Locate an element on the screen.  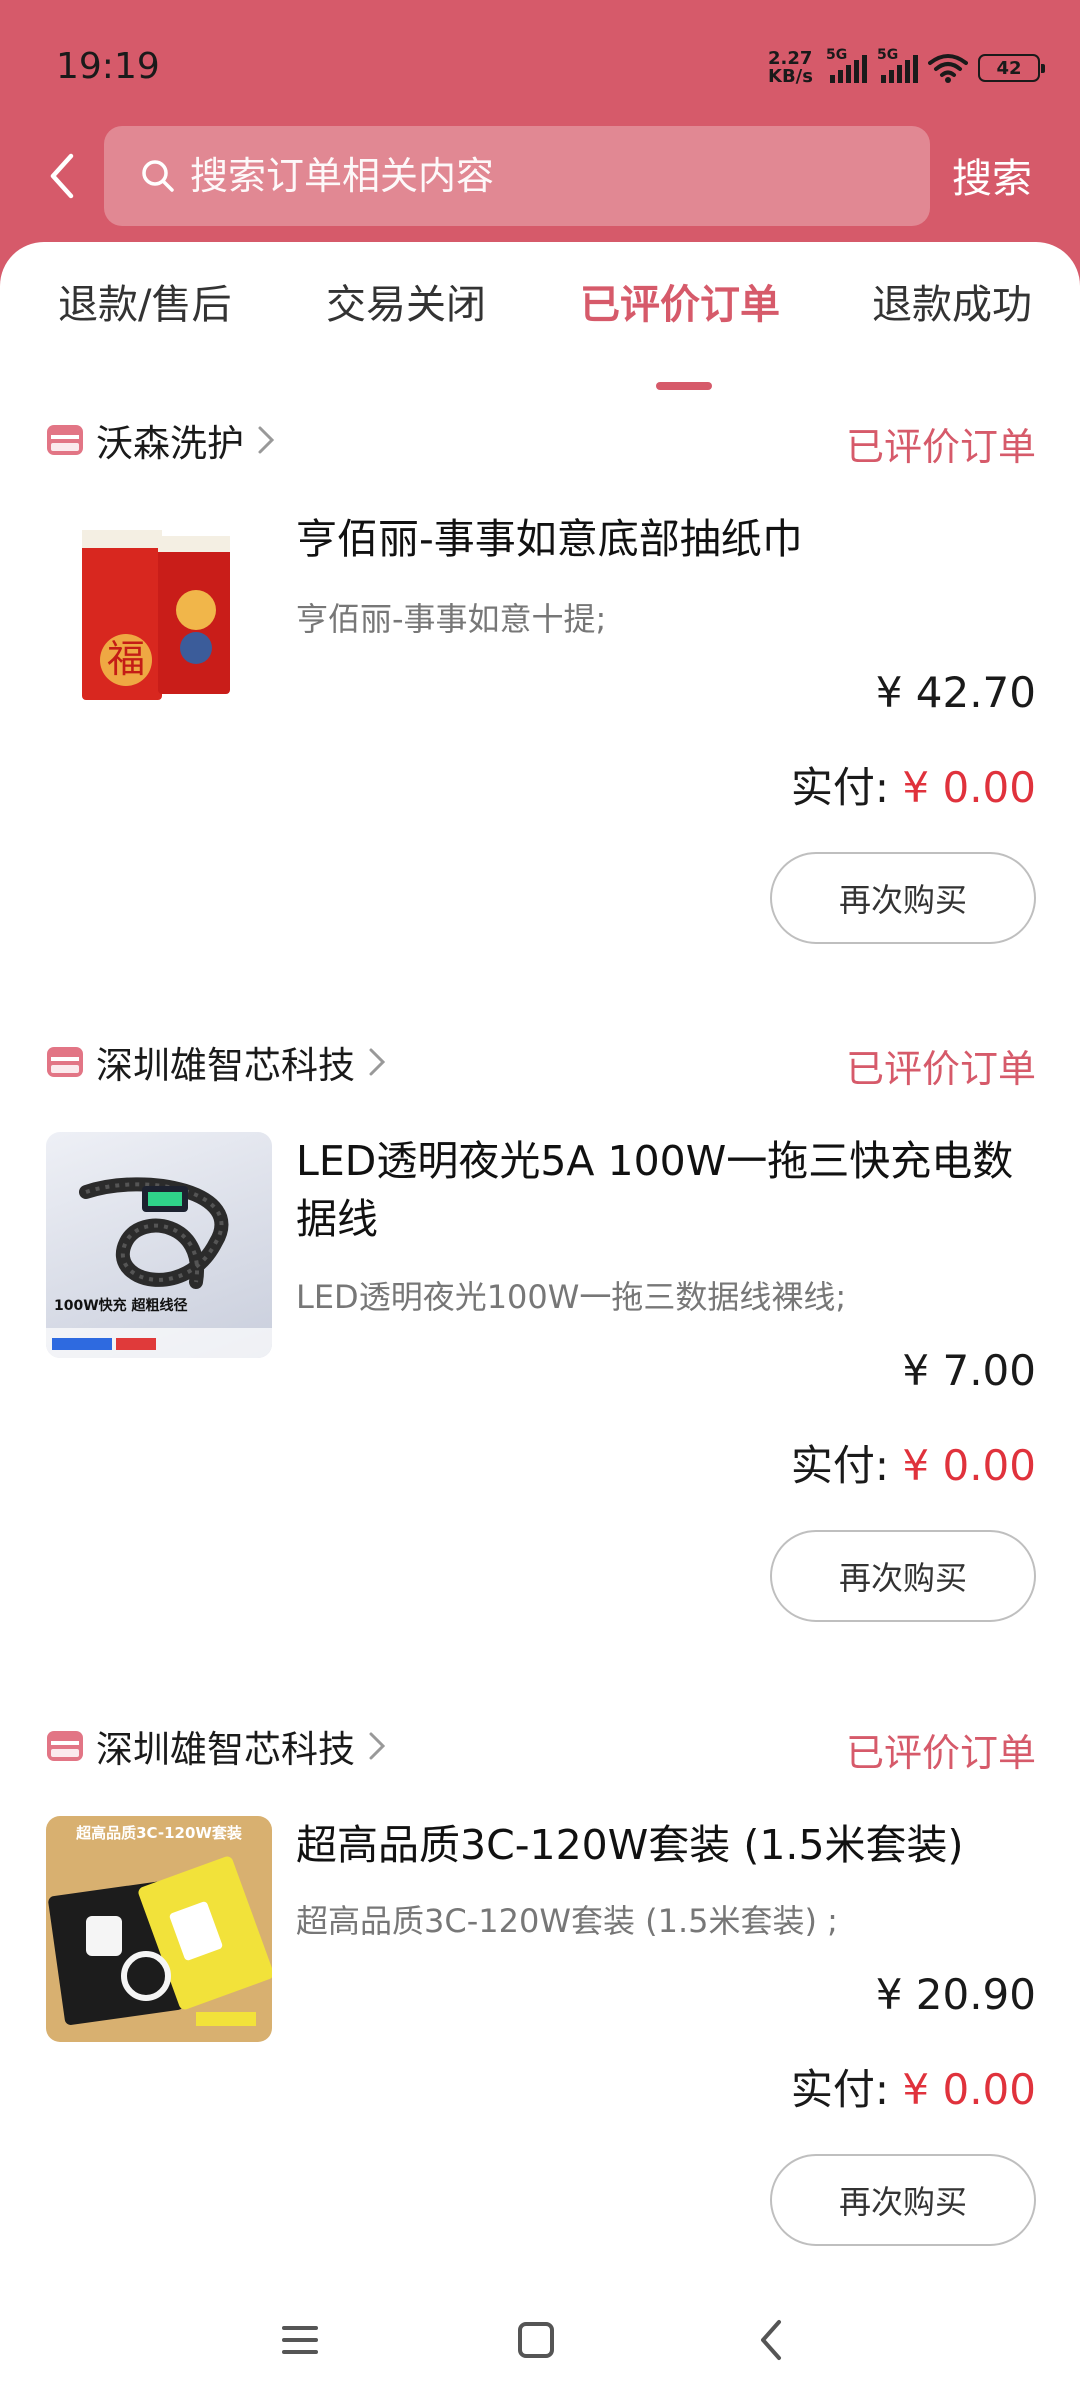
tab-refund-success: 退款成功 is located at coordinates (952, 301).